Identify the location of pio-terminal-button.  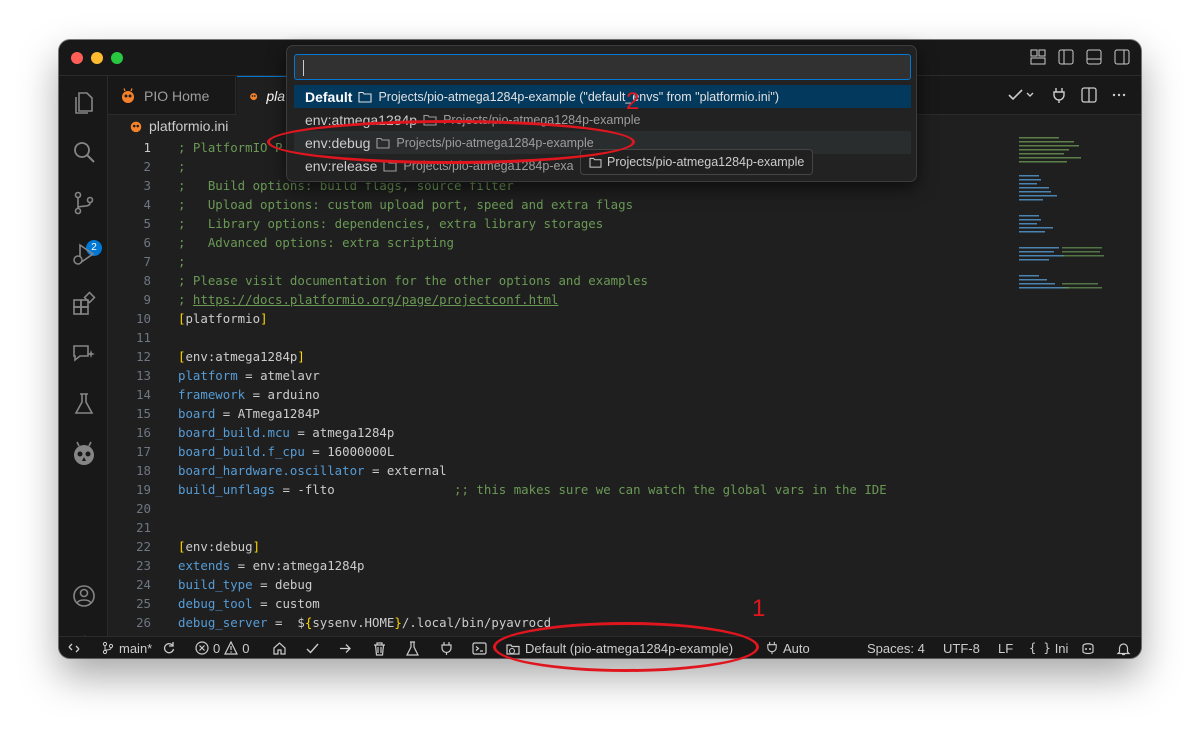
(479, 647).